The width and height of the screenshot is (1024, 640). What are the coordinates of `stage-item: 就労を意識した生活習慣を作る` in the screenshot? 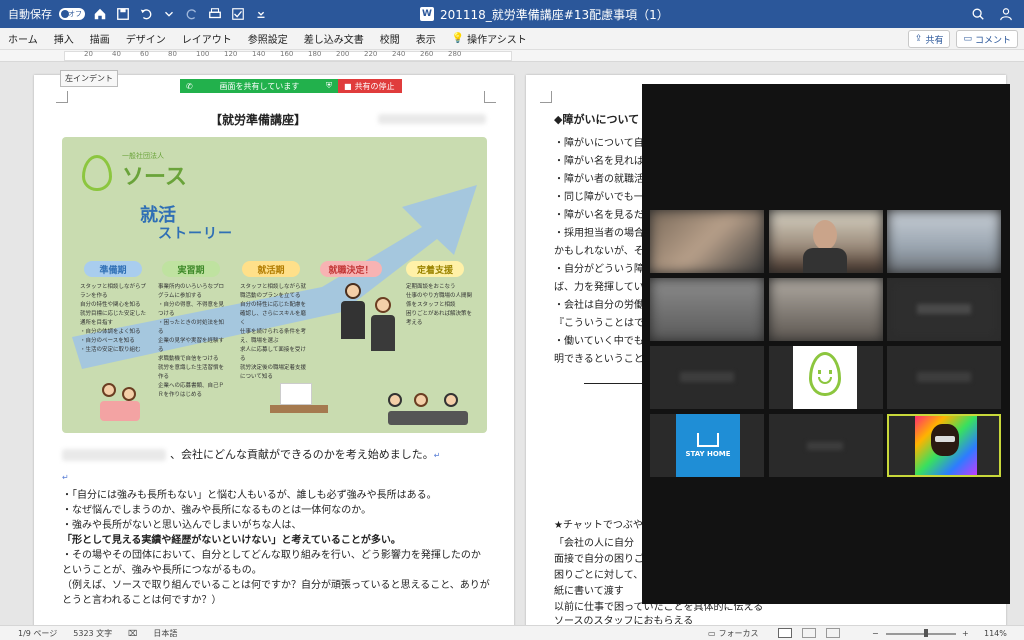 It's located at (191, 372).